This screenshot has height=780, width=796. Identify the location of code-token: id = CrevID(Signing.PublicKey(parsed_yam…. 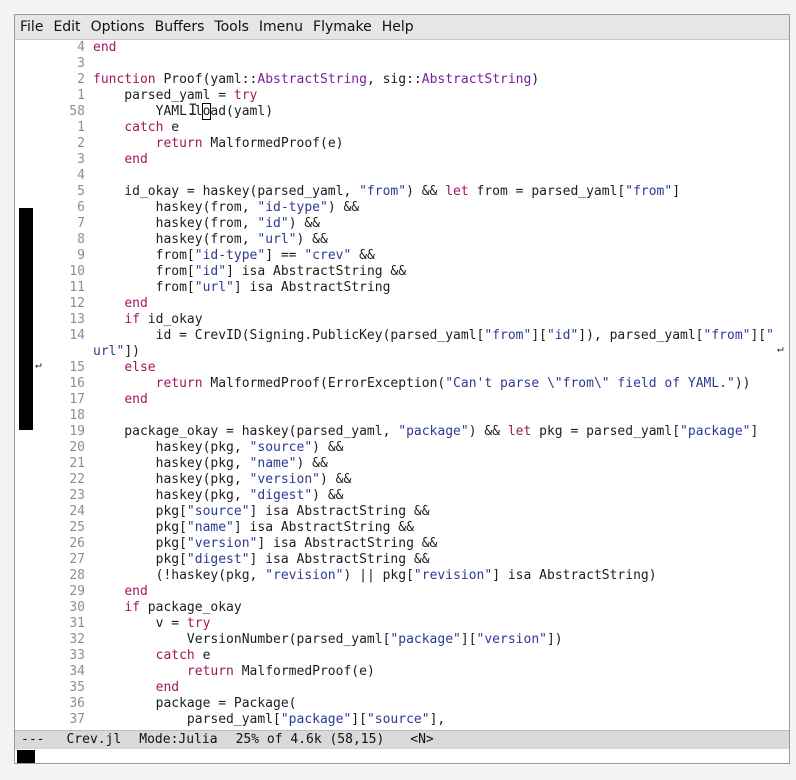
(289, 335).